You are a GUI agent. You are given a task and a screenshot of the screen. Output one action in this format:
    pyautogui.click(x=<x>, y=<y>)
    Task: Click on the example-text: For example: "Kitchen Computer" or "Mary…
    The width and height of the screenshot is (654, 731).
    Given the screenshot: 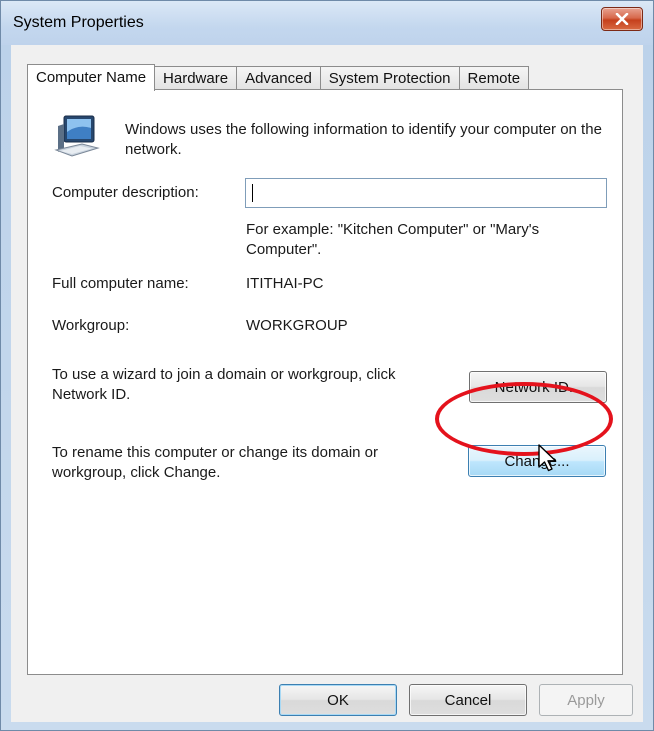 What is the action you would take?
    pyautogui.click(x=393, y=239)
    